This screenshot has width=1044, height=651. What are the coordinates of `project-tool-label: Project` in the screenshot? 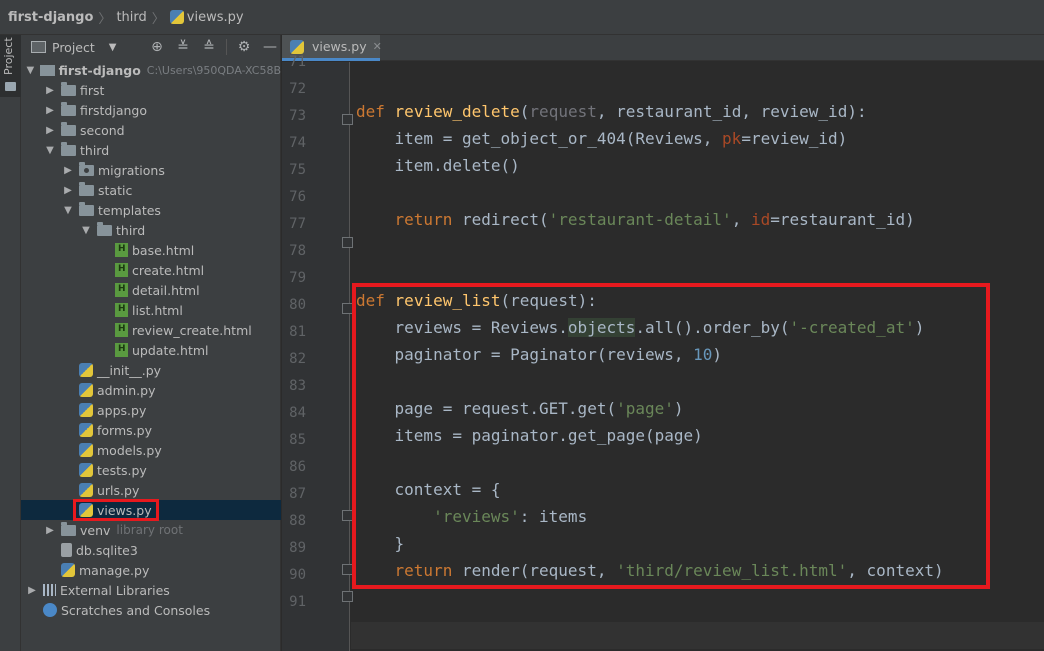 It's located at (8, 56).